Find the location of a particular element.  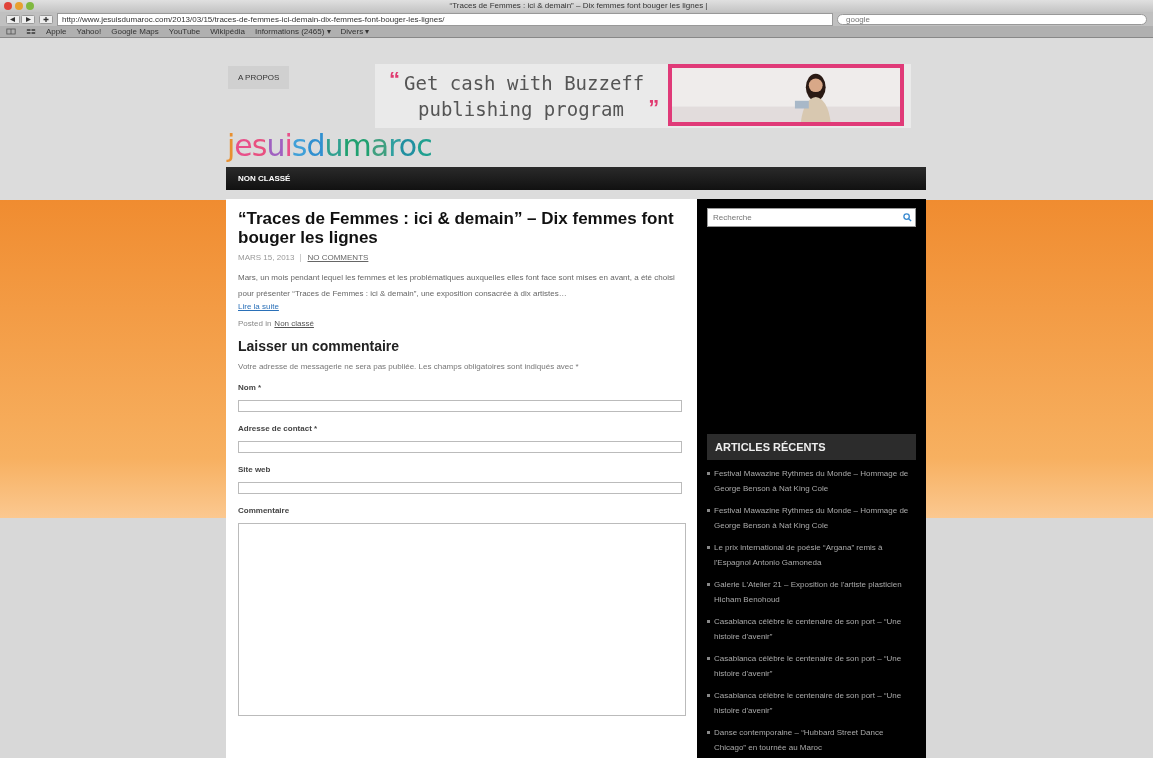

comment-heading: Laisser un commentaire is located at coordinates (319, 346).